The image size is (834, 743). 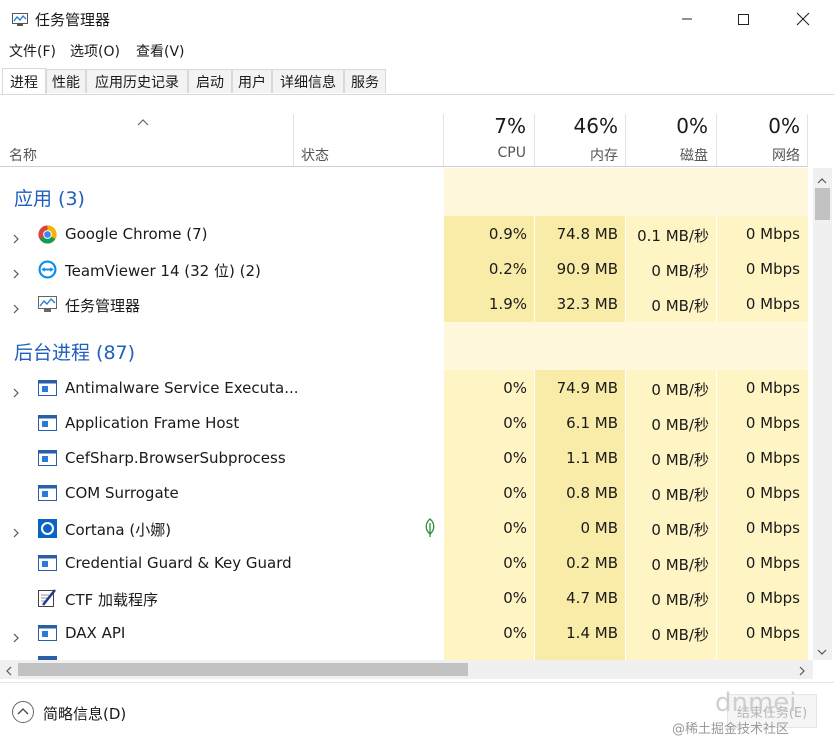 What do you see at coordinates (576, 155) in the screenshot?
I see `col-mem-header: 内存` at bounding box center [576, 155].